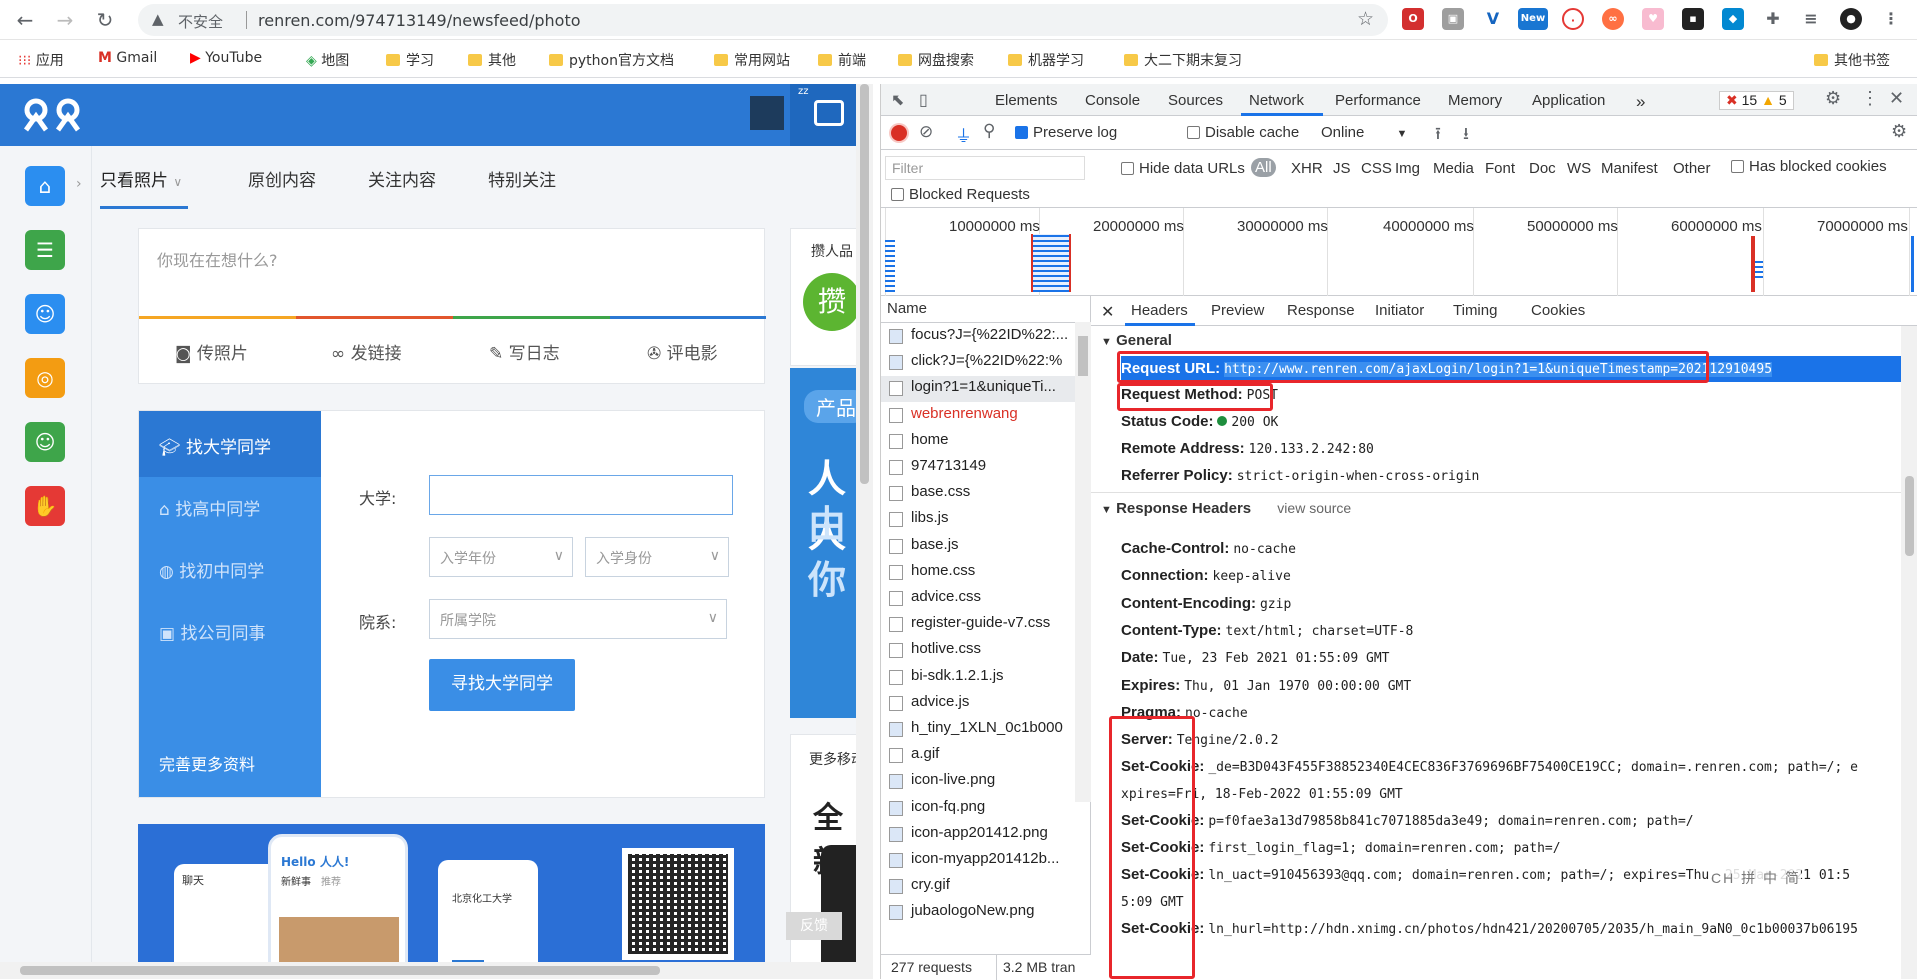 This screenshot has width=1917, height=980. Describe the element at coordinates (1852, 60) in the screenshot. I see `other-bookmarks: 其他书签` at that location.